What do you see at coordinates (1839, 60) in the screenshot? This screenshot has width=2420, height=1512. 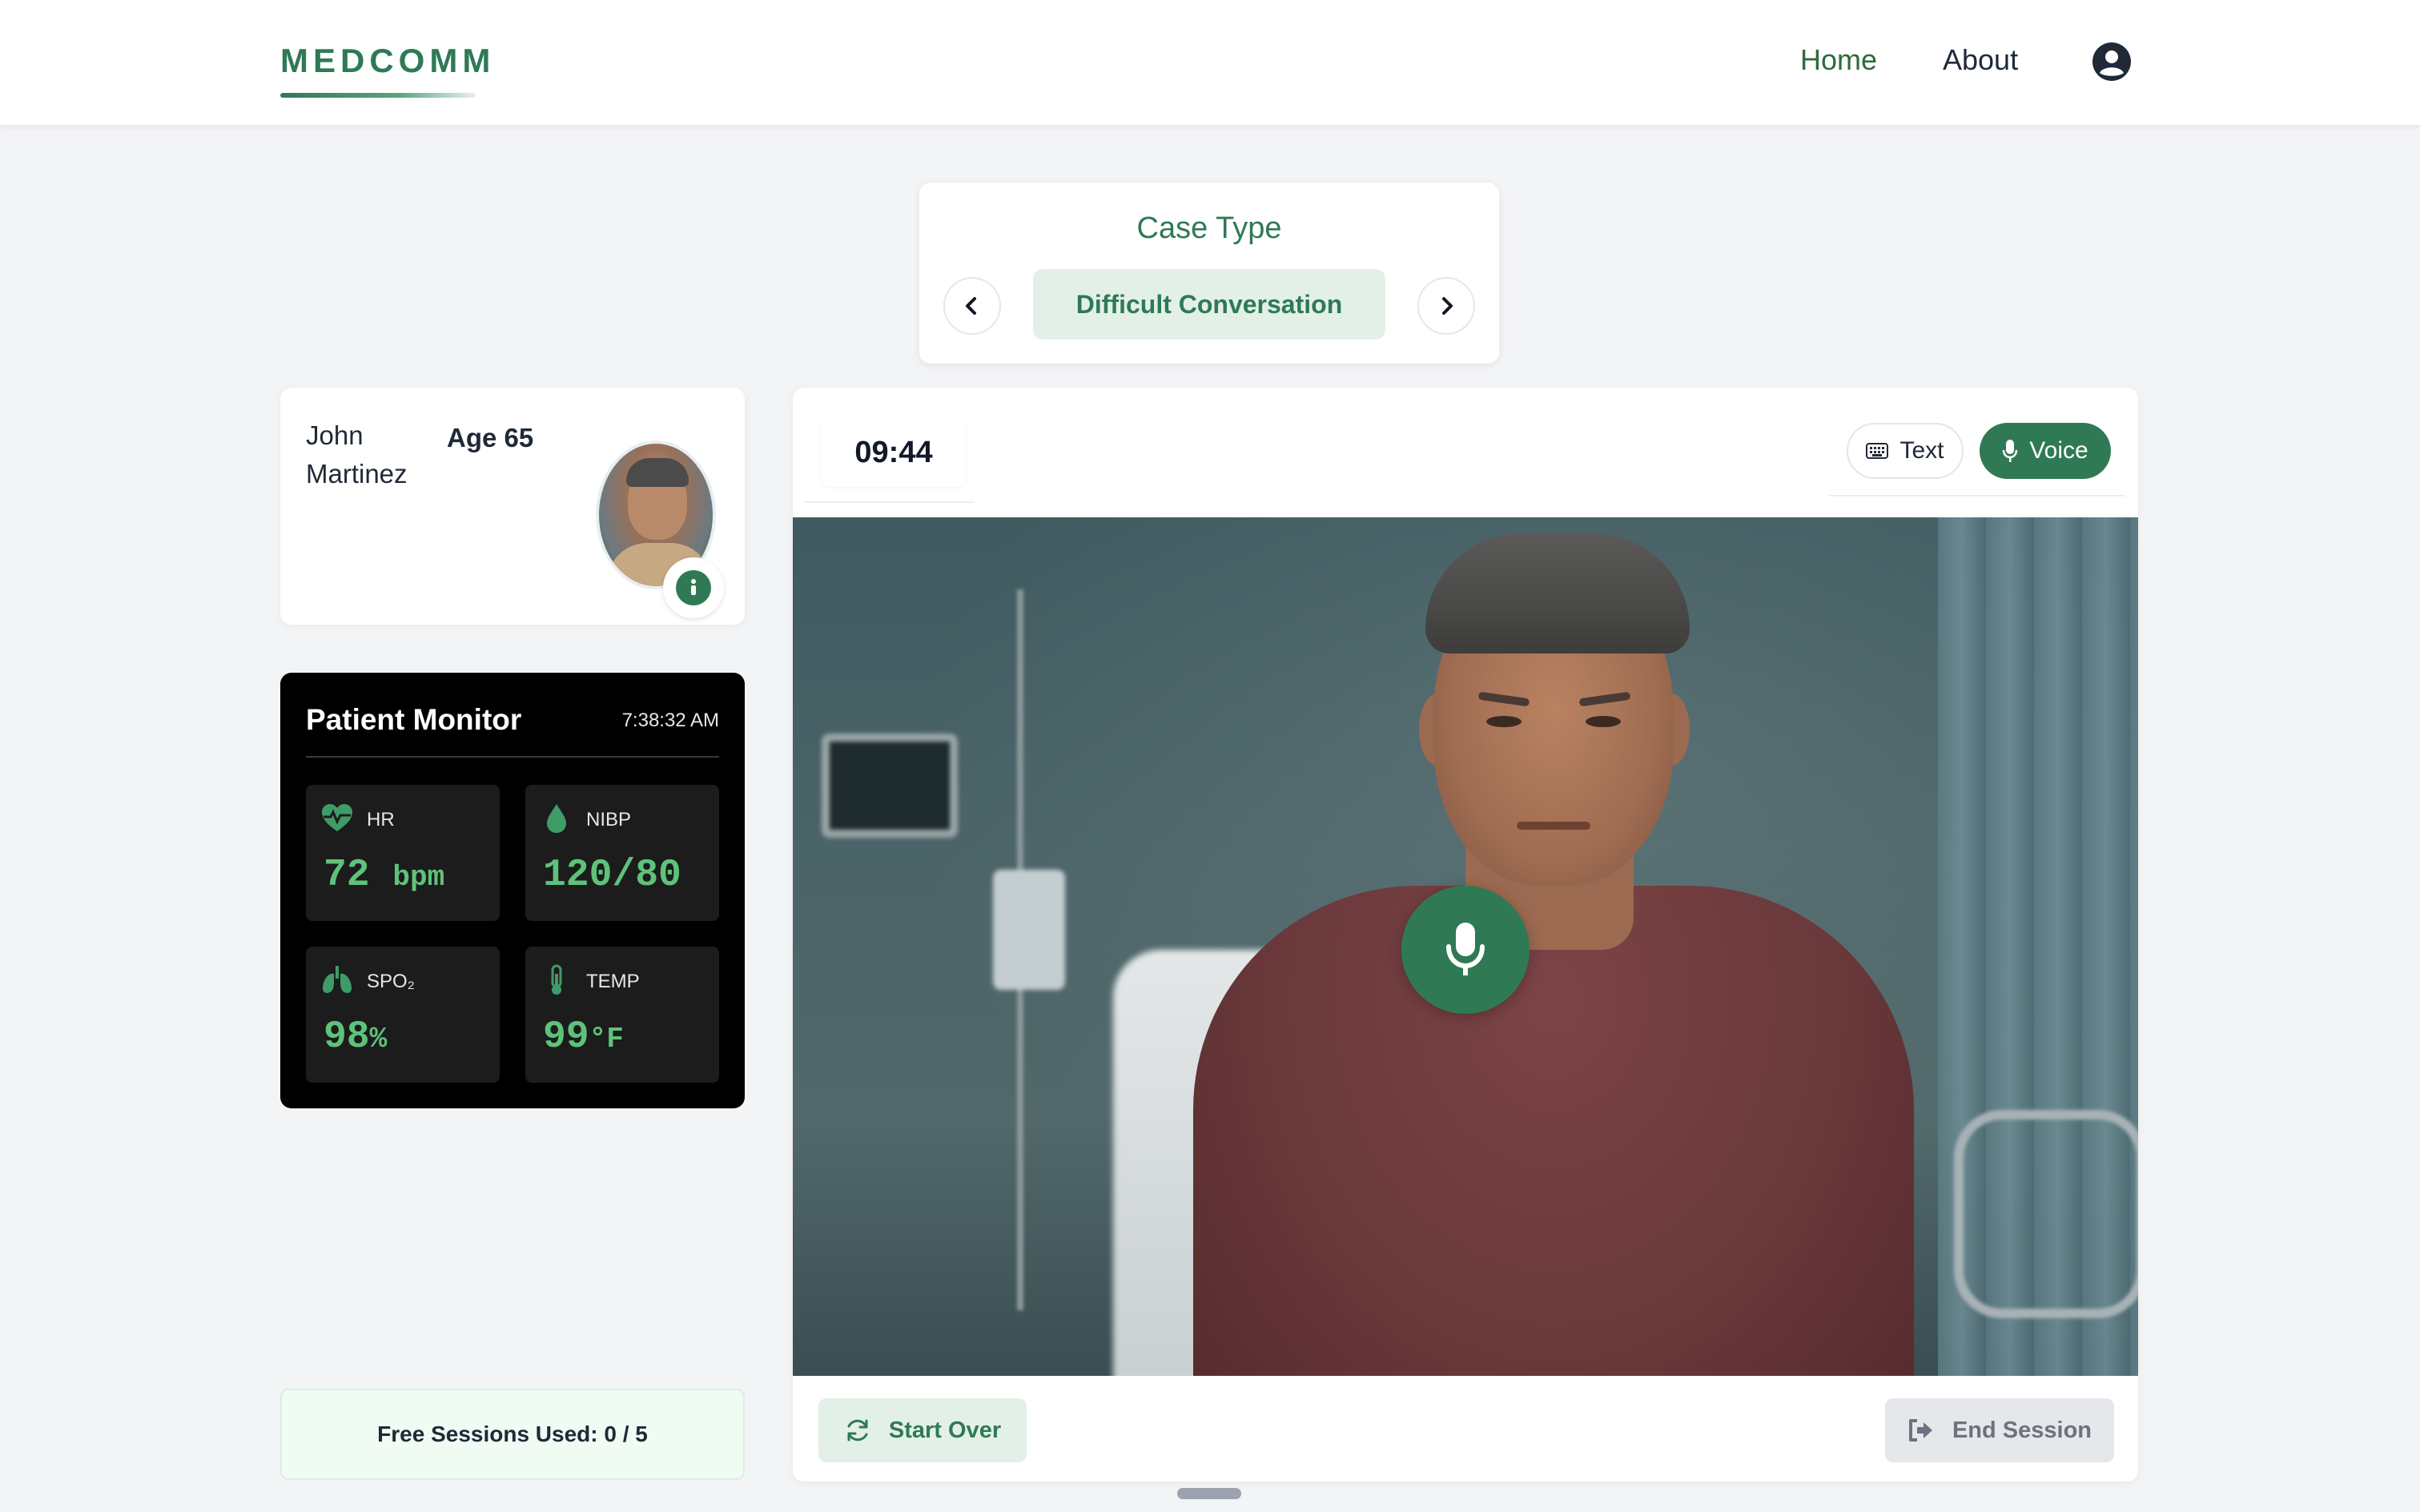 I see `nav-home-link: Home` at bounding box center [1839, 60].